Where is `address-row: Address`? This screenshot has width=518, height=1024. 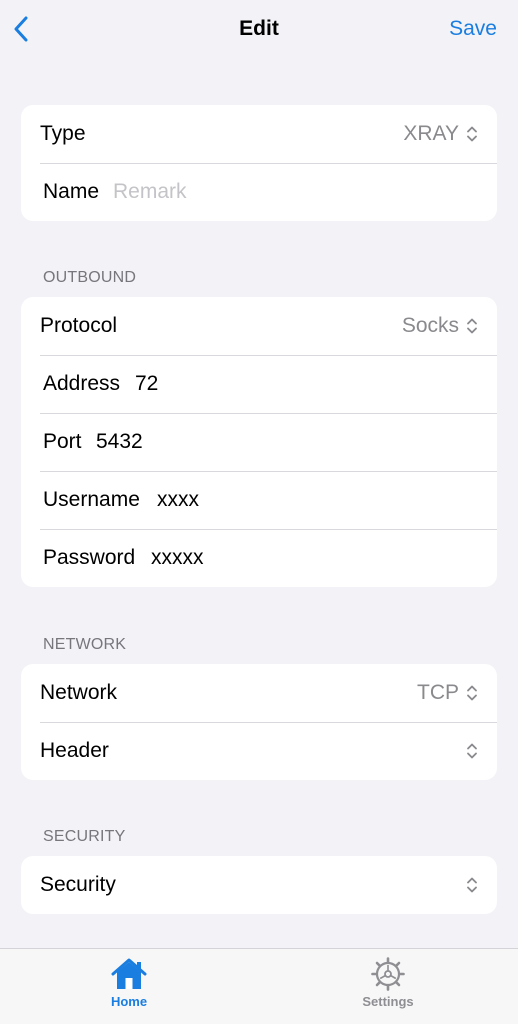
address-row: Address is located at coordinates (259, 384).